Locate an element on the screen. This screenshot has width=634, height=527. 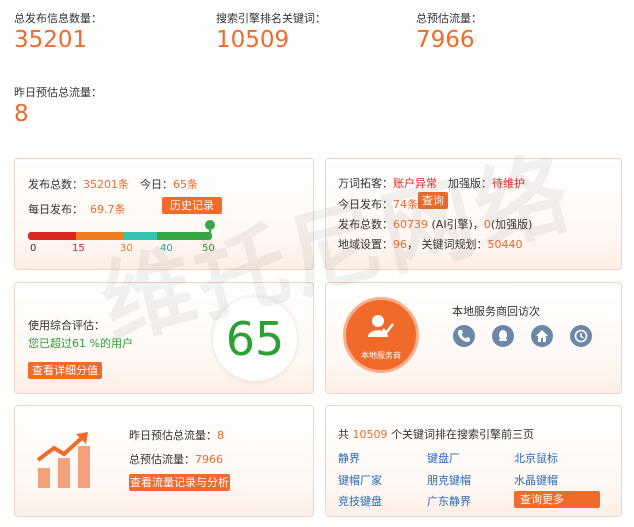
total-traffic-value: 7966 is located at coordinates (445, 40).